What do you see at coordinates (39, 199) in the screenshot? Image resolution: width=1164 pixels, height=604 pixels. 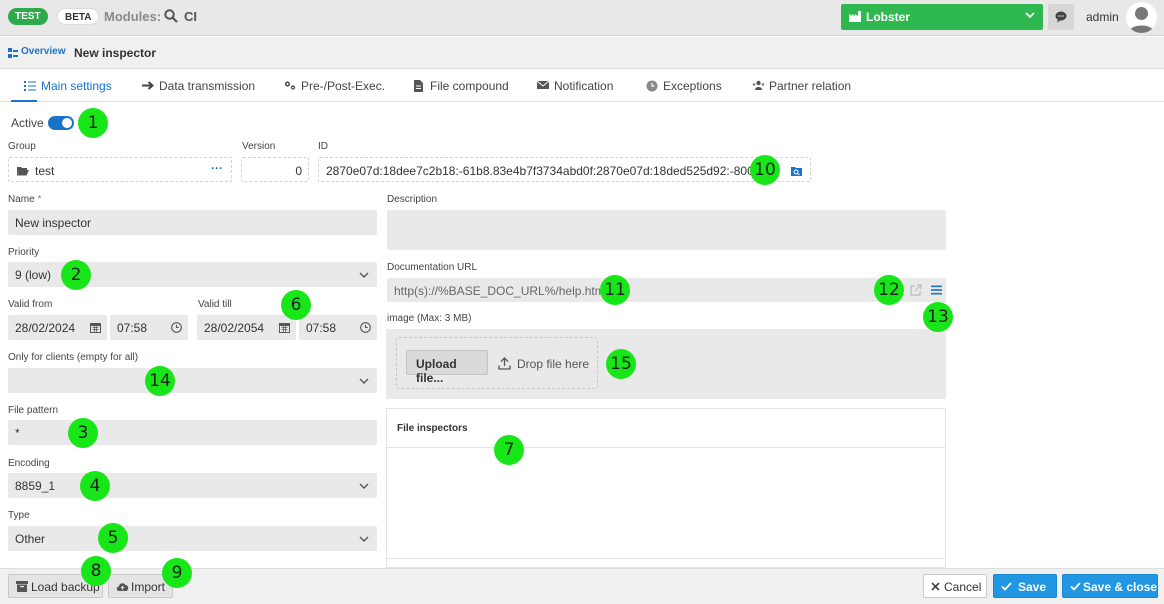 I see `required-marker: *` at bounding box center [39, 199].